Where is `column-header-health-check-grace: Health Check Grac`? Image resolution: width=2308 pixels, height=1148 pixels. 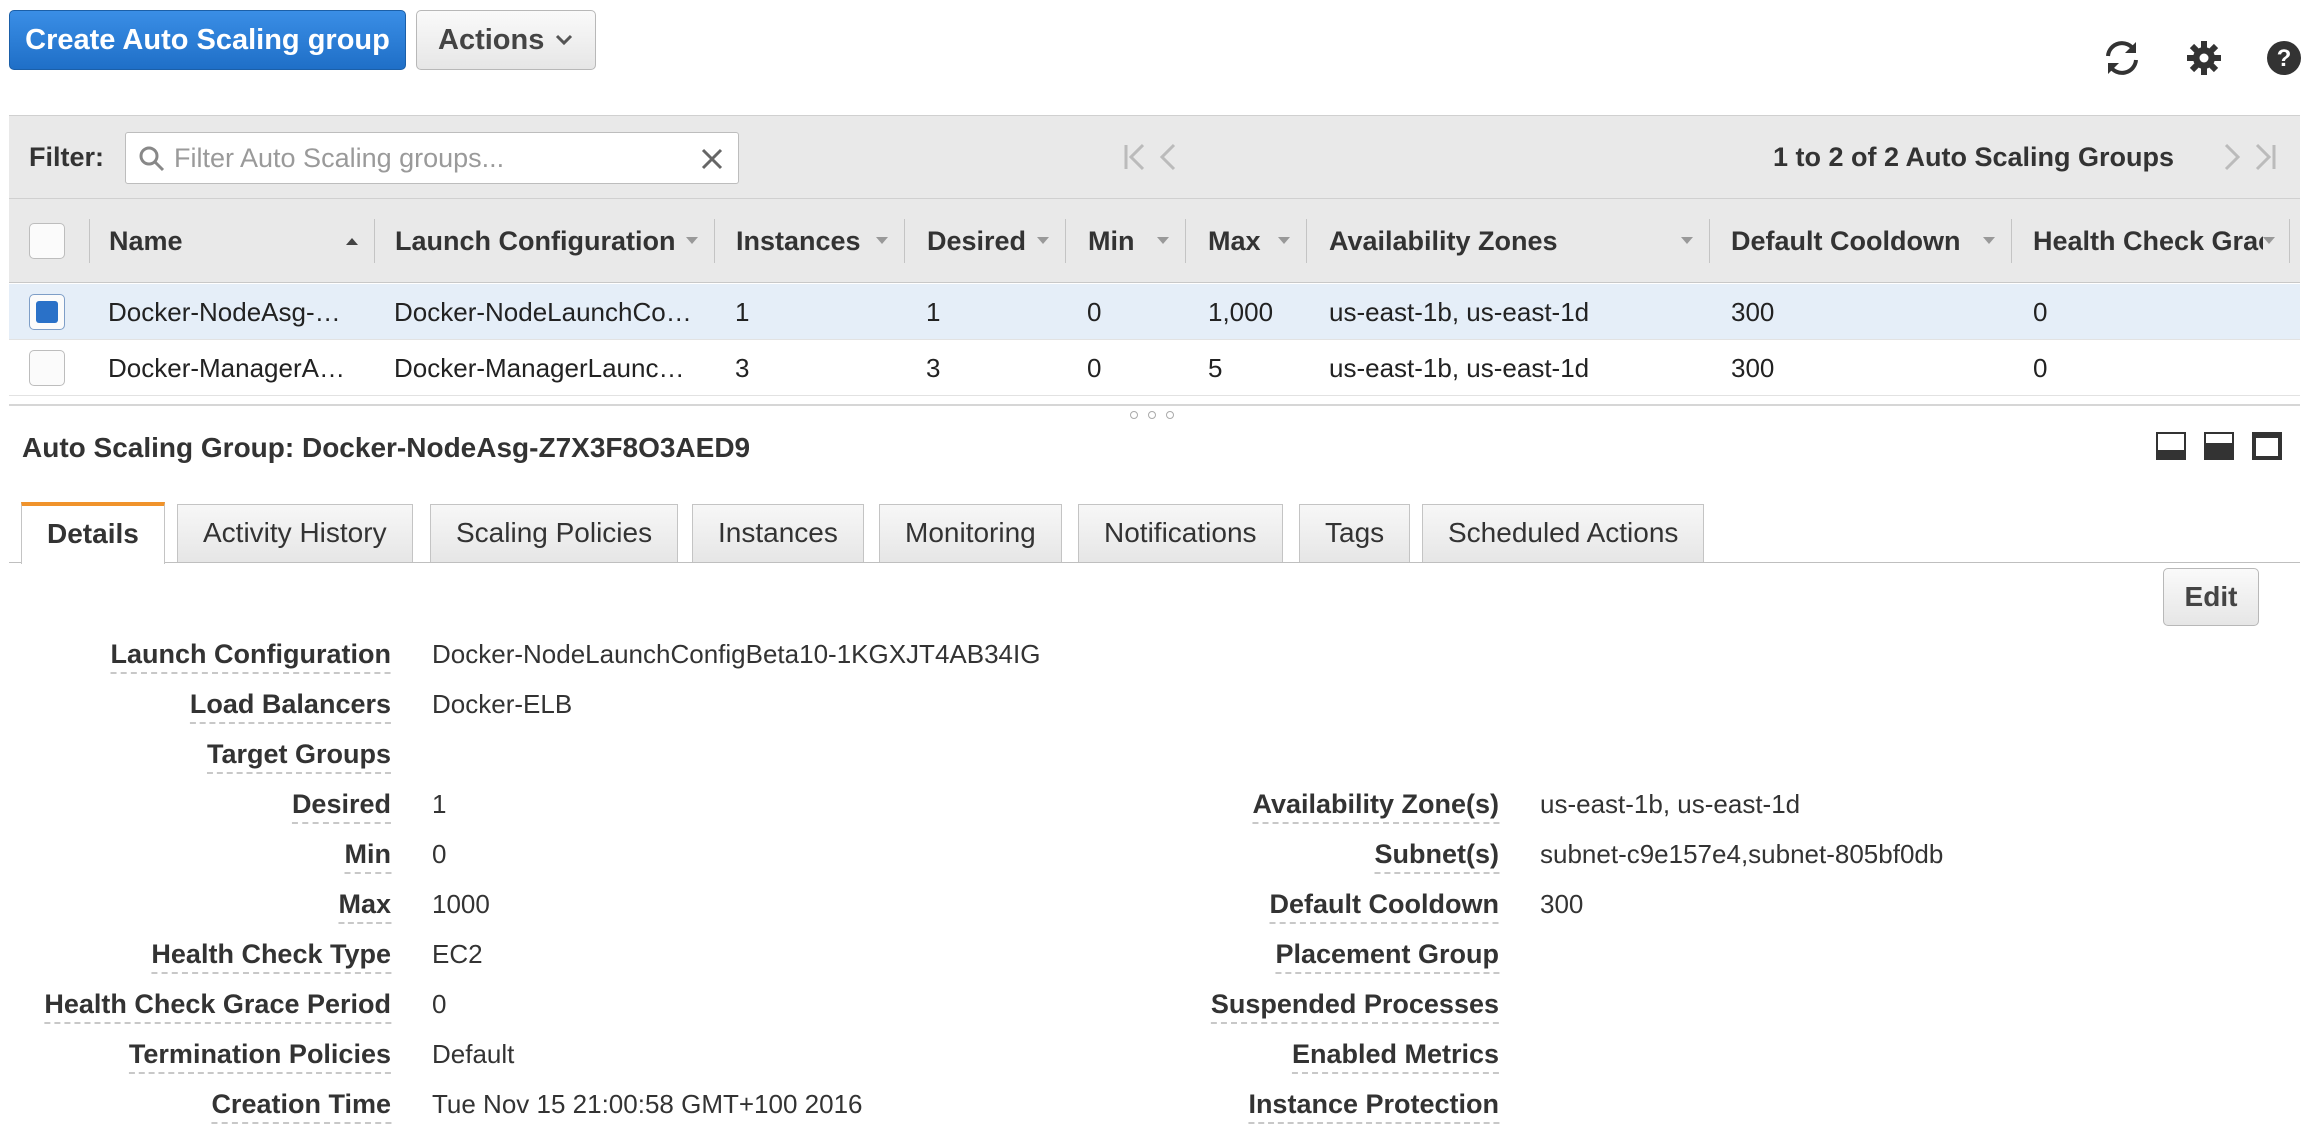 column-header-health-check-grace: Health Check Grac is located at coordinates (2148, 241).